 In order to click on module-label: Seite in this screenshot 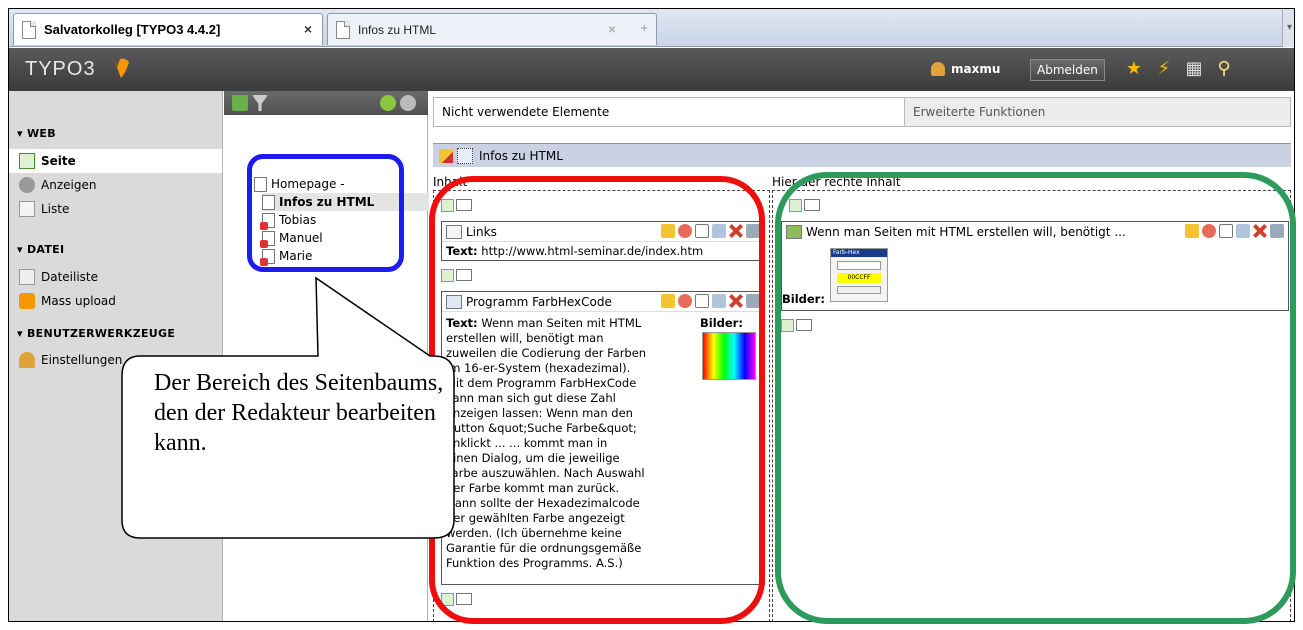, I will do `click(58, 161)`.